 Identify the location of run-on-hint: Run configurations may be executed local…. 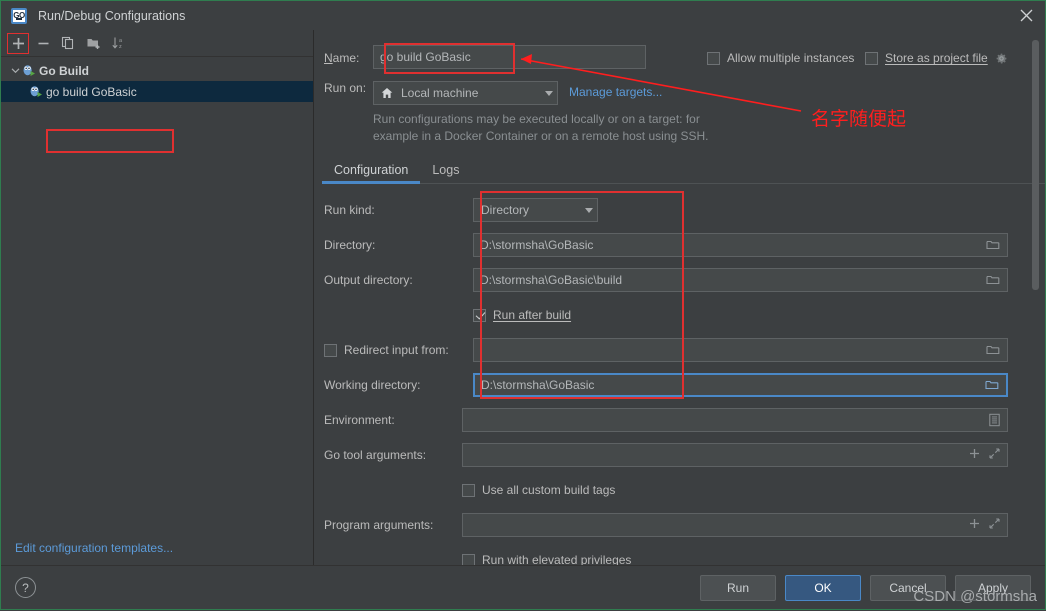
(583, 128).